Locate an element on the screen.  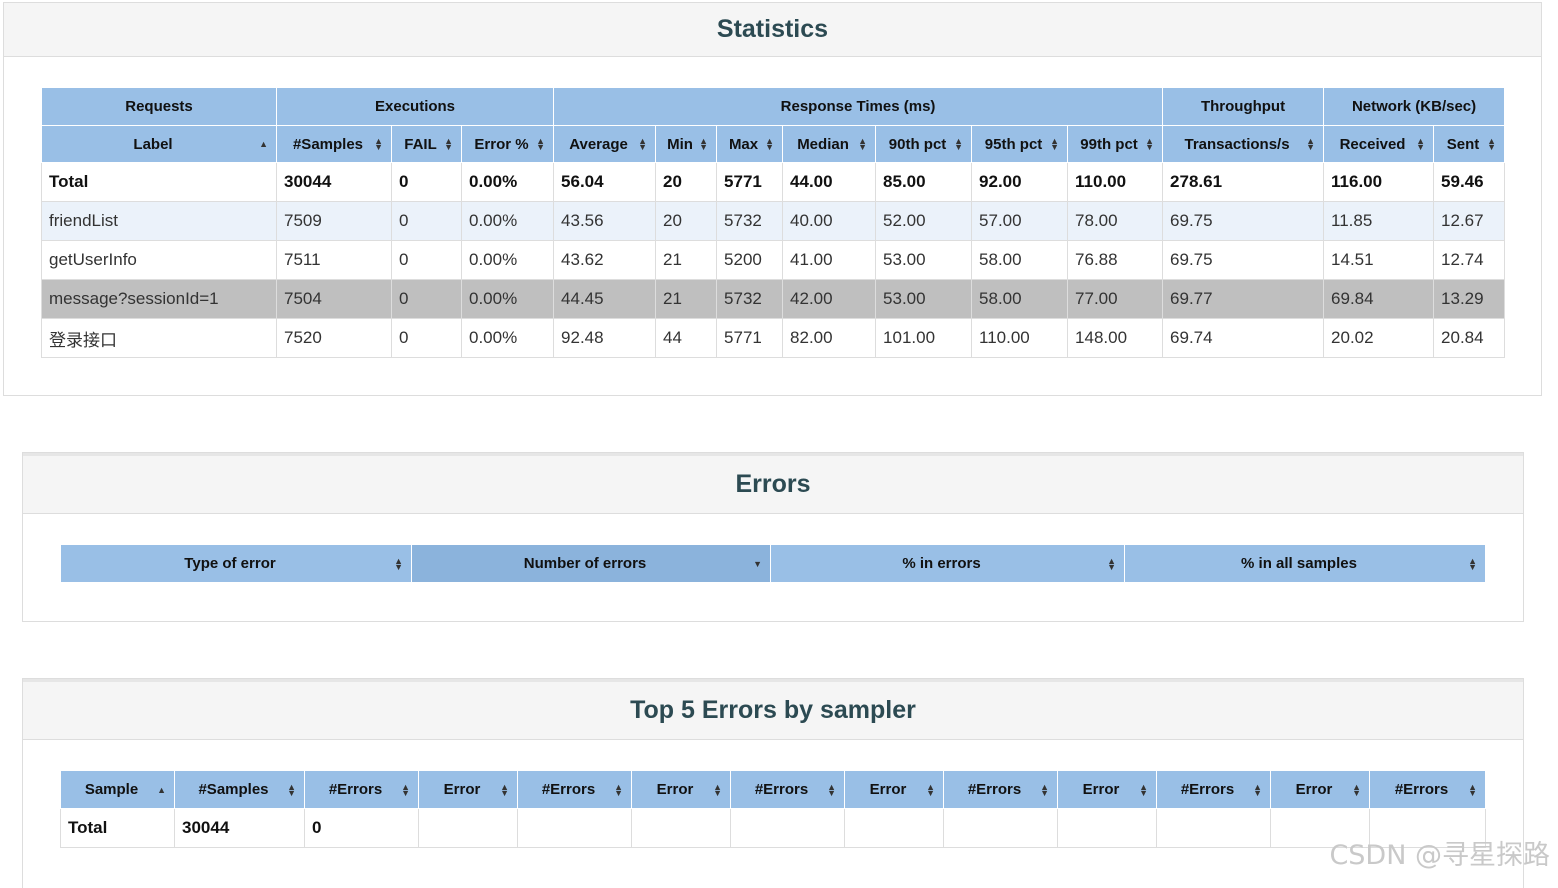
top5-header-errors-8: #Errors ▲ ▼ is located at coordinates (1000, 789).